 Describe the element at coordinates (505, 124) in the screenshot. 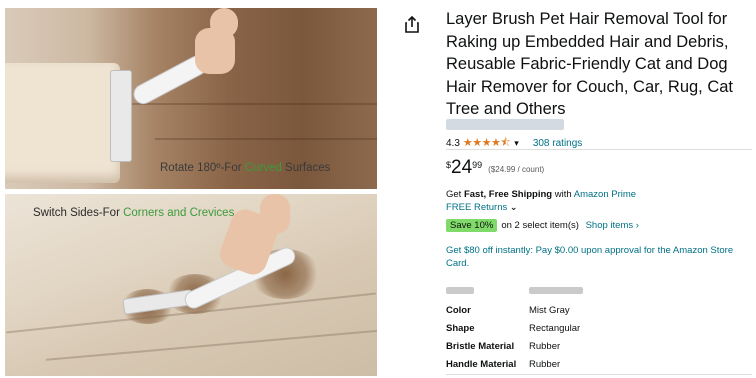

I see `store-link-blurred` at that location.